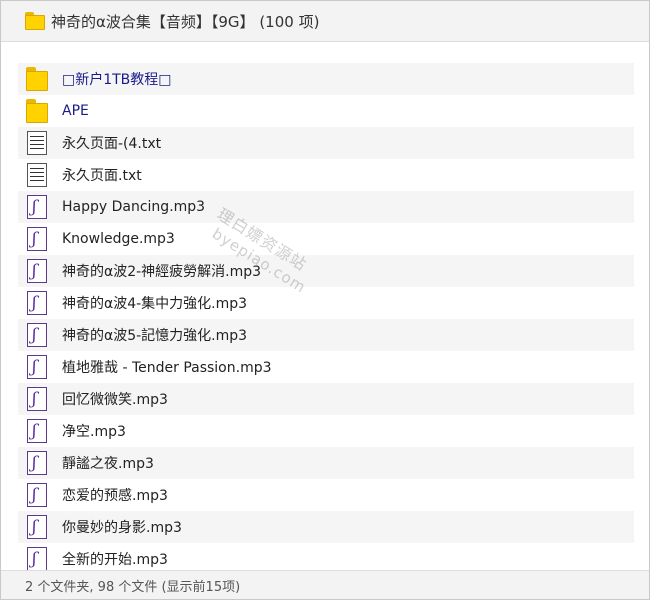 Image resolution: width=650 pixels, height=600 pixels. I want to click on file-row: ʃ Knowledge.mp3, so click(326, 239).